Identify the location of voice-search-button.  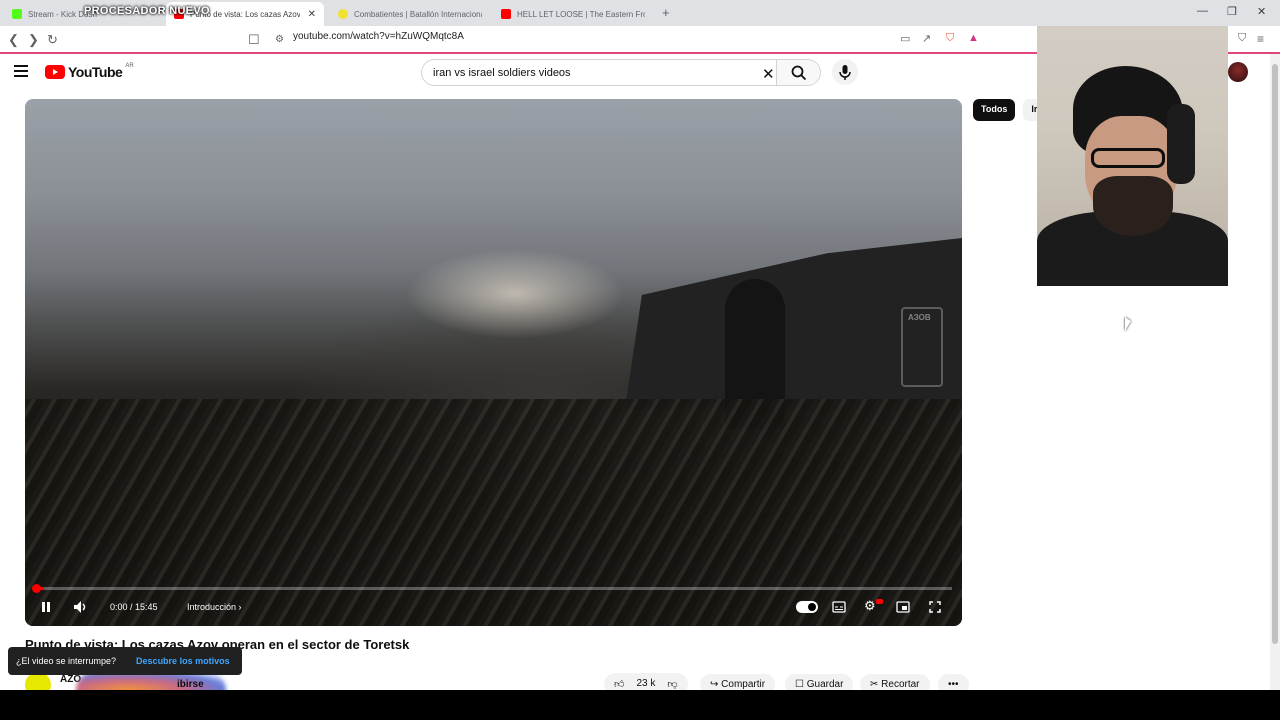
(845, 72).